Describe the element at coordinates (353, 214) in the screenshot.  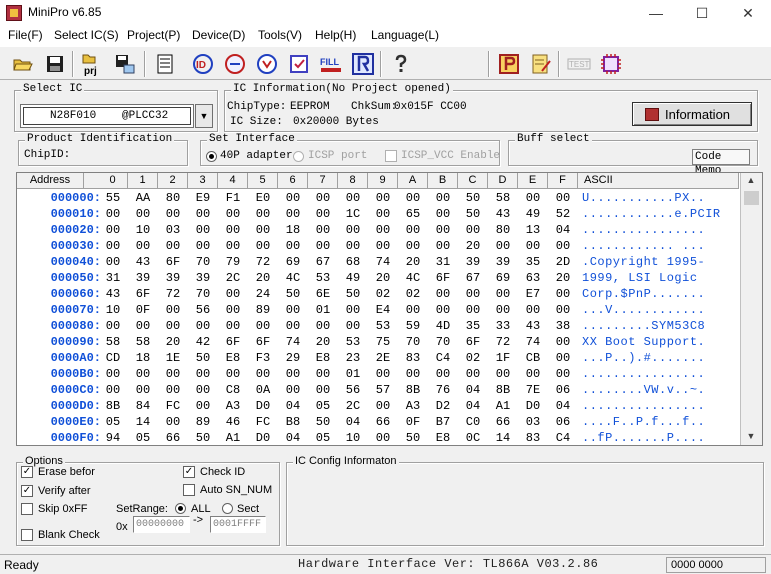
I see `hex-byte: 1C` at that location.